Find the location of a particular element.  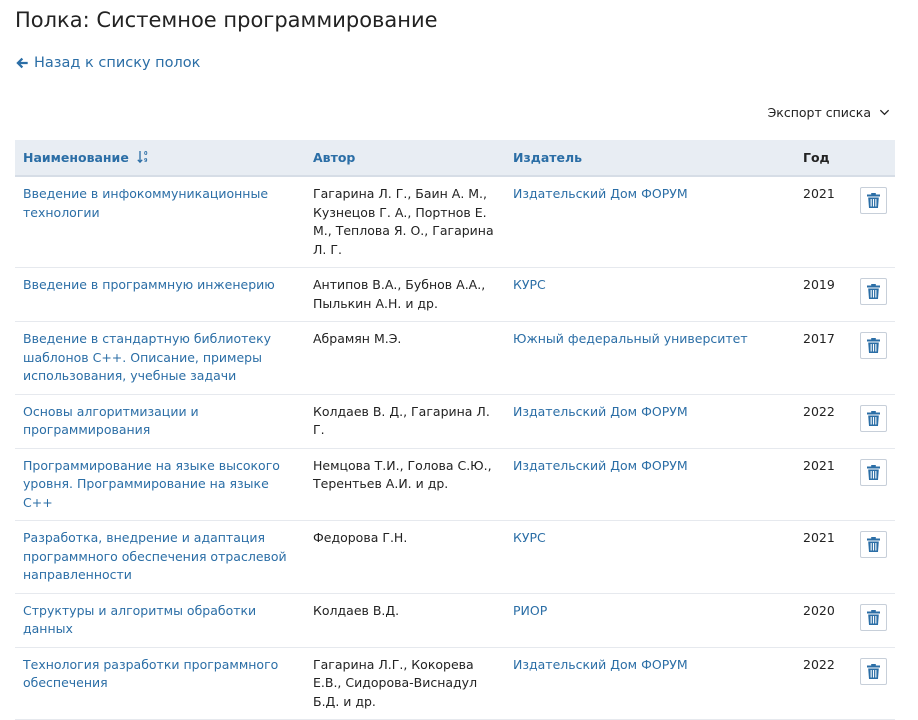

back-link-label: Назад к списку полок is located at coordinates (117, 63).